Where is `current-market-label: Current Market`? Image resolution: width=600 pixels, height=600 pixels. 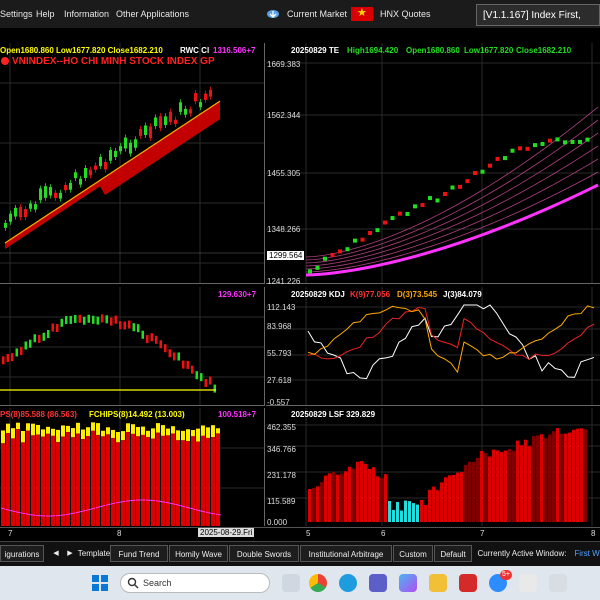
current-market-label: Current Market is located at coordinates (317, 14).